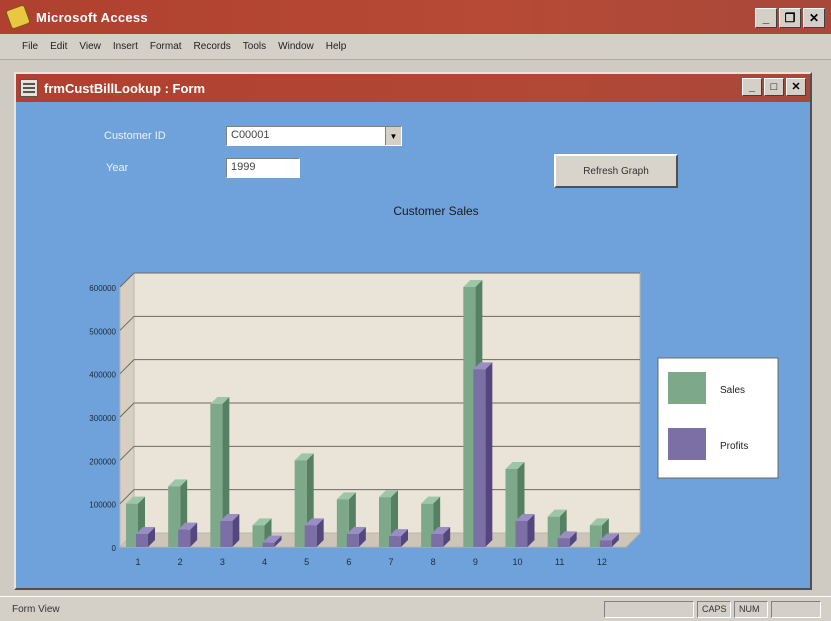 The width and height of the screenshot is (831, 621). I want to click on legend-label: Profits, so click(734, 446).